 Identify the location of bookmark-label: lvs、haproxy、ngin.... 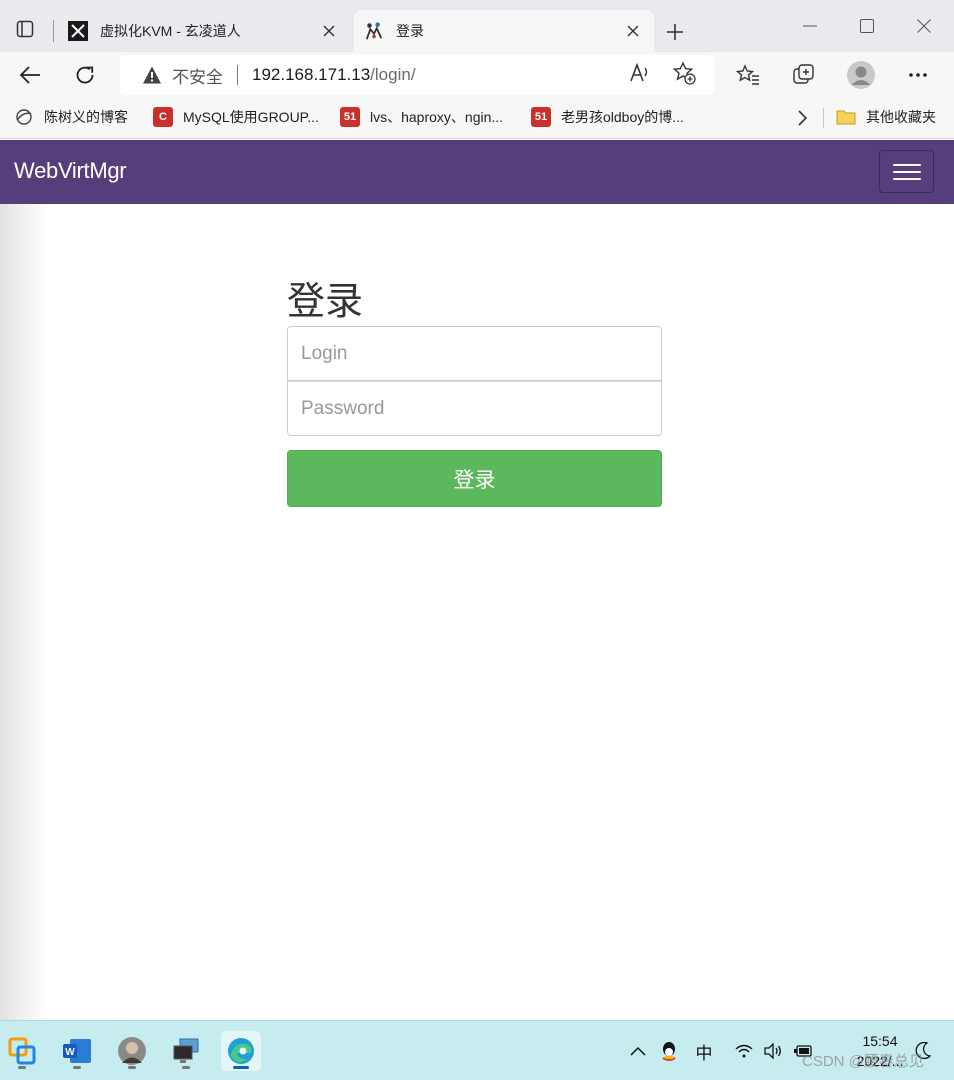
(437, 117).